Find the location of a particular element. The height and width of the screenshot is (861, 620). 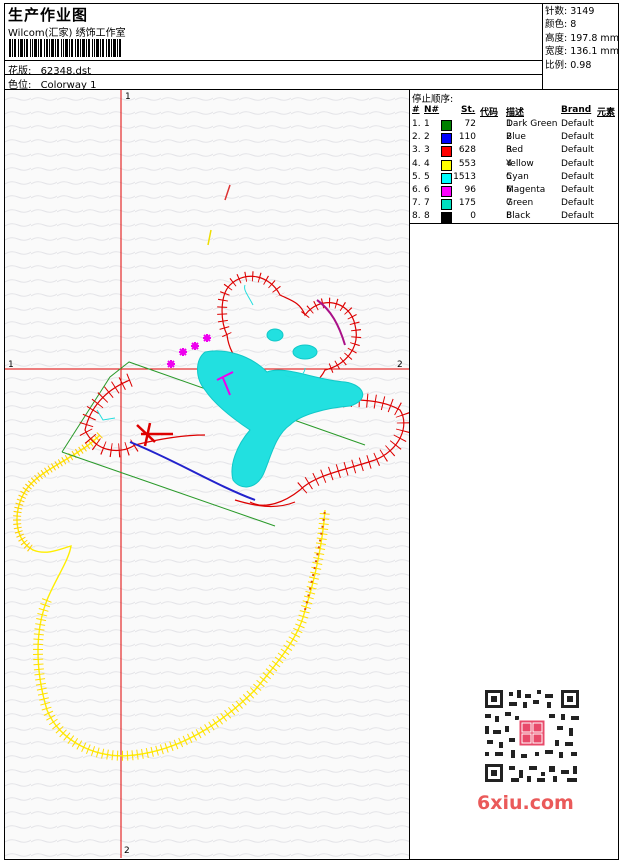

legend-title: 停止顺序: is located at coordinates (433, 99).